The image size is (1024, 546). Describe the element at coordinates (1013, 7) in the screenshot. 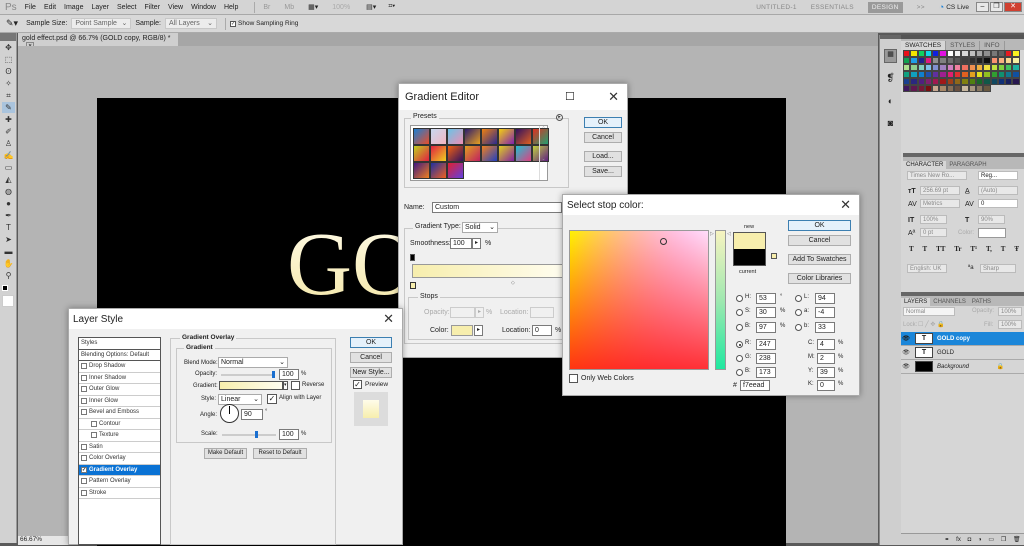

I see `close-window-button: ✕` at that location.